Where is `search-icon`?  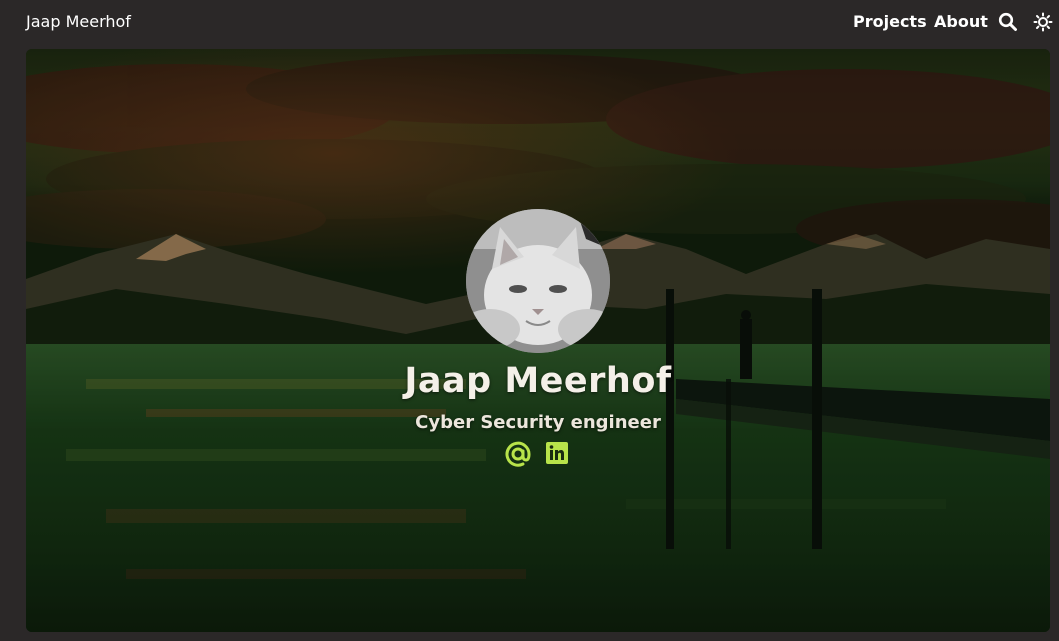
search-icon is located at coordinates (1008, 22).